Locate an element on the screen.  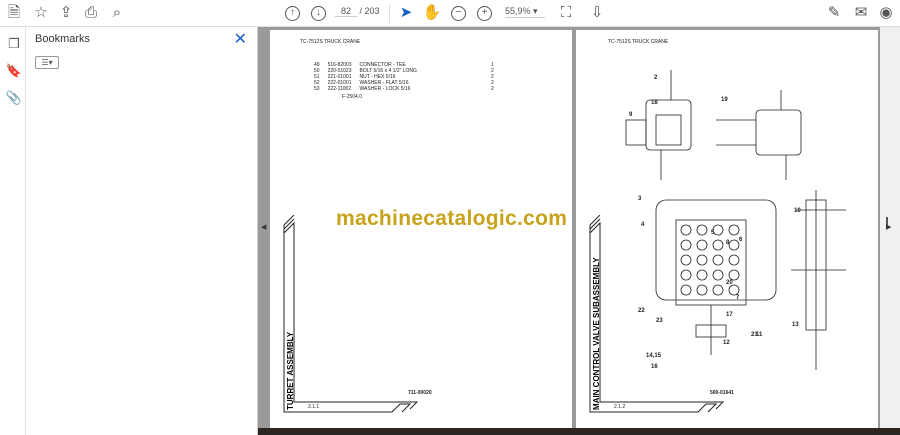
divider is located at coordinates (389, 13).